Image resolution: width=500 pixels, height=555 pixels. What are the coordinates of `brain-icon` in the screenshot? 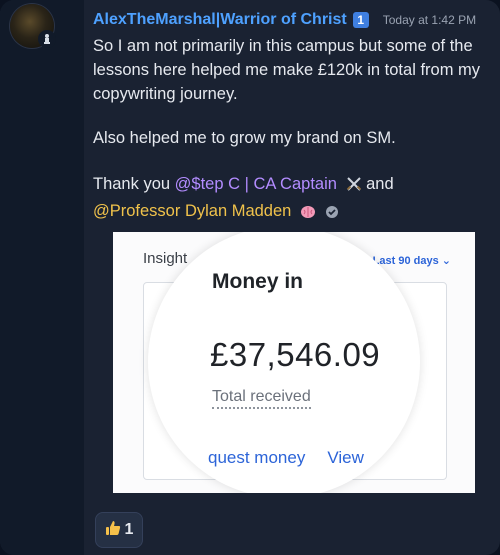 It's located at (308, 214).